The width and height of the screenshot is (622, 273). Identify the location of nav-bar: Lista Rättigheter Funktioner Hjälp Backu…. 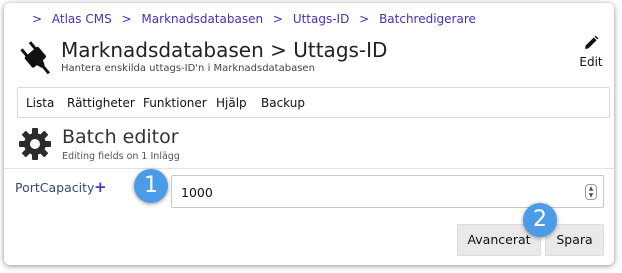
(313, 102).